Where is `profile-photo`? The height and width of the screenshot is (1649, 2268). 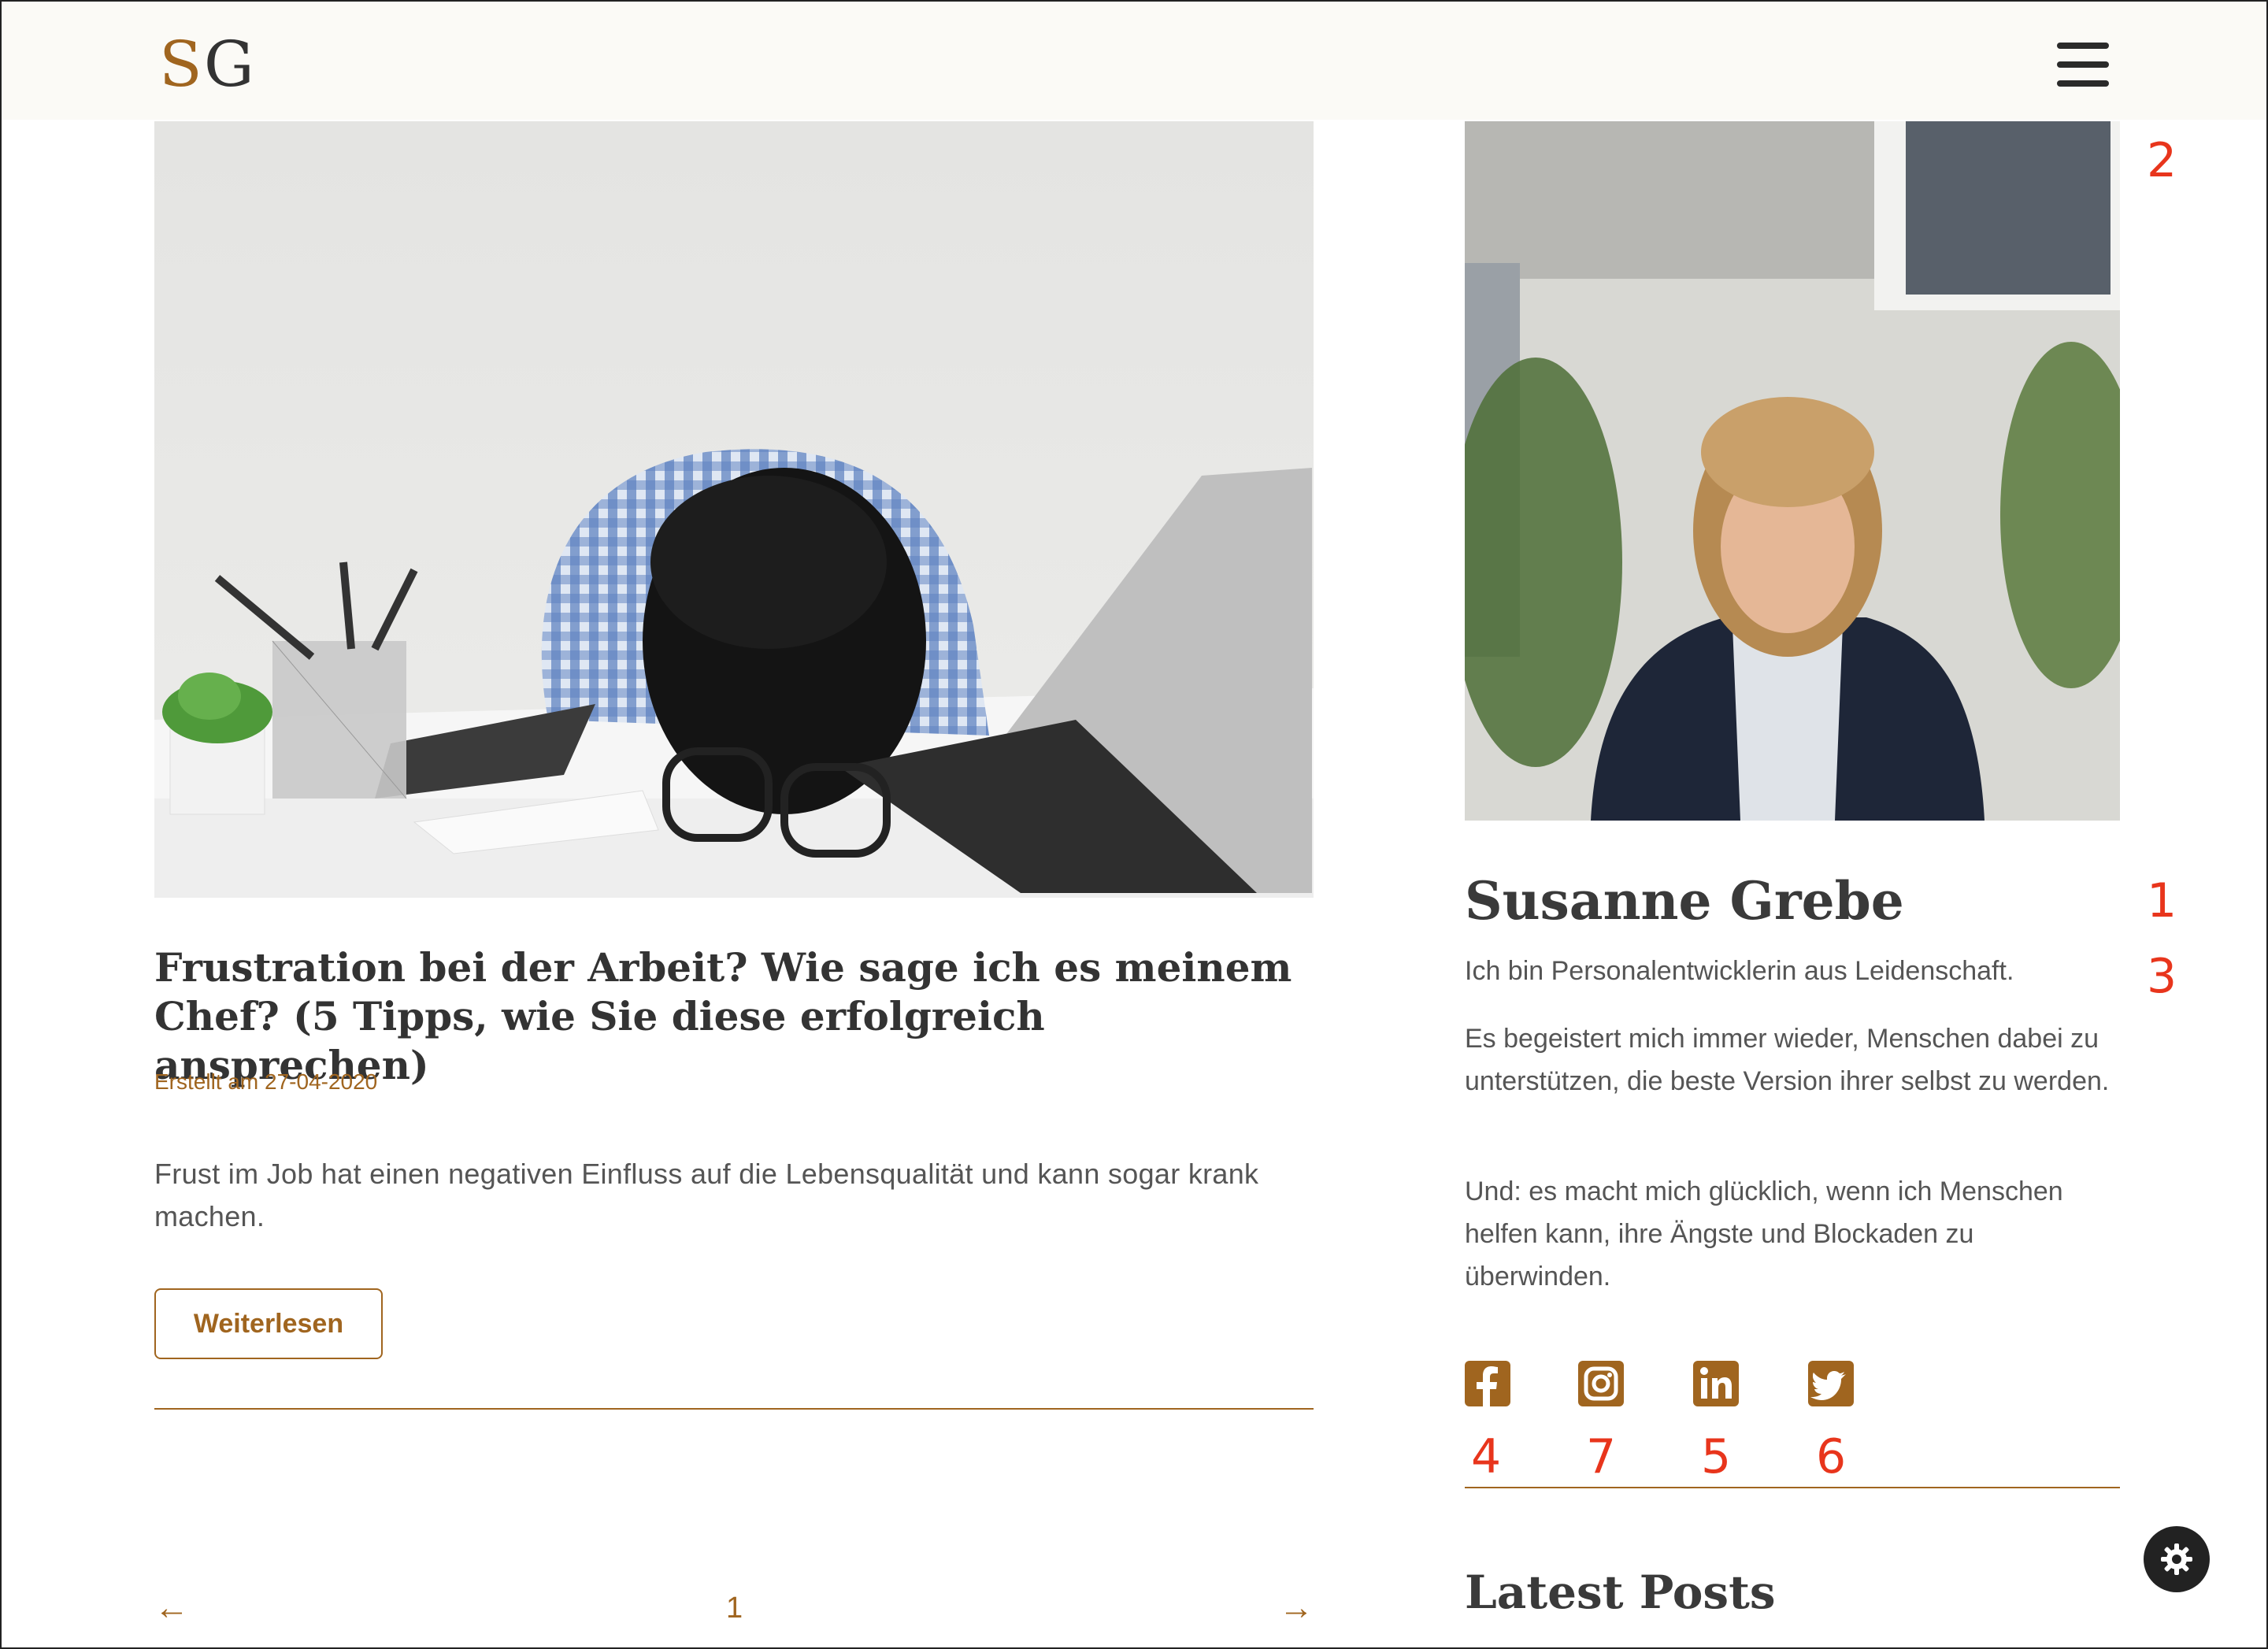 profile-photo is located at coordinates (1792, 471).